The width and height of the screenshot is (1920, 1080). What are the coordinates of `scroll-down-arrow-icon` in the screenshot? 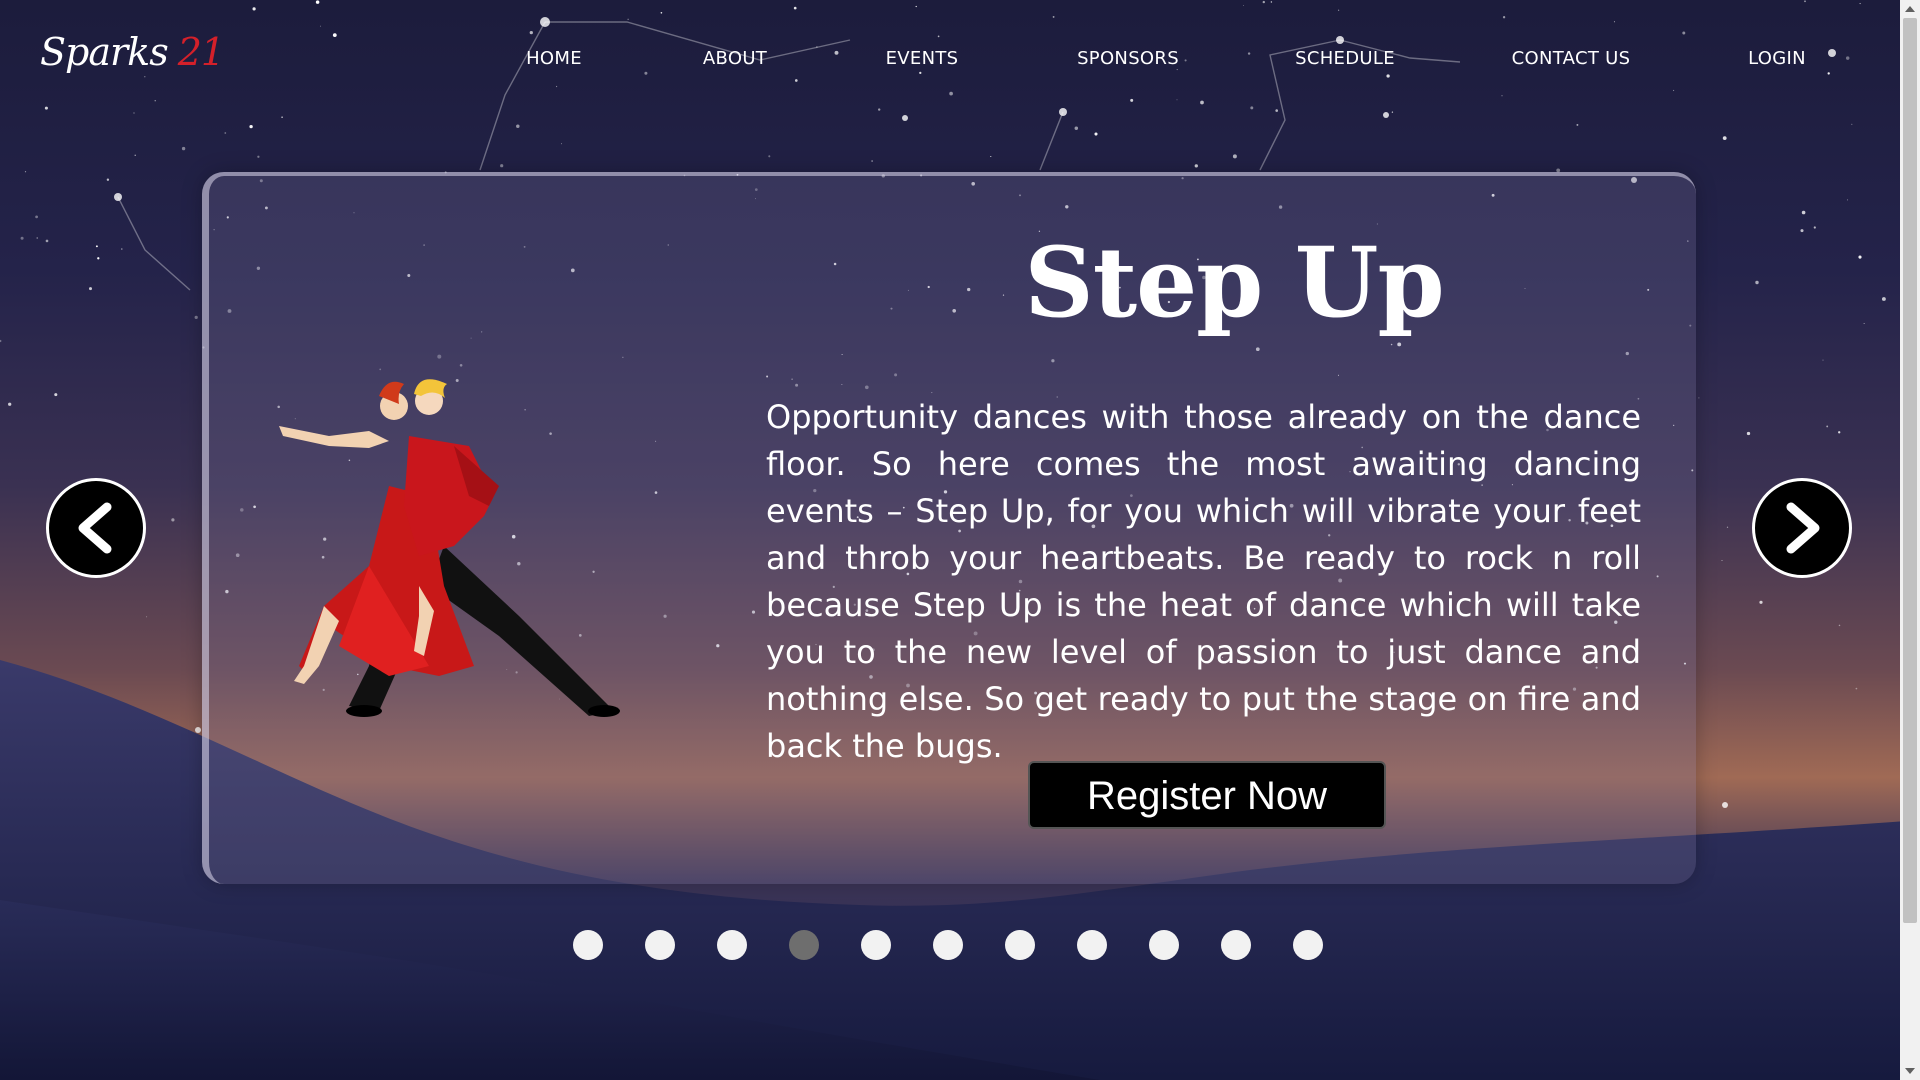 It's located at (1910, 1071).